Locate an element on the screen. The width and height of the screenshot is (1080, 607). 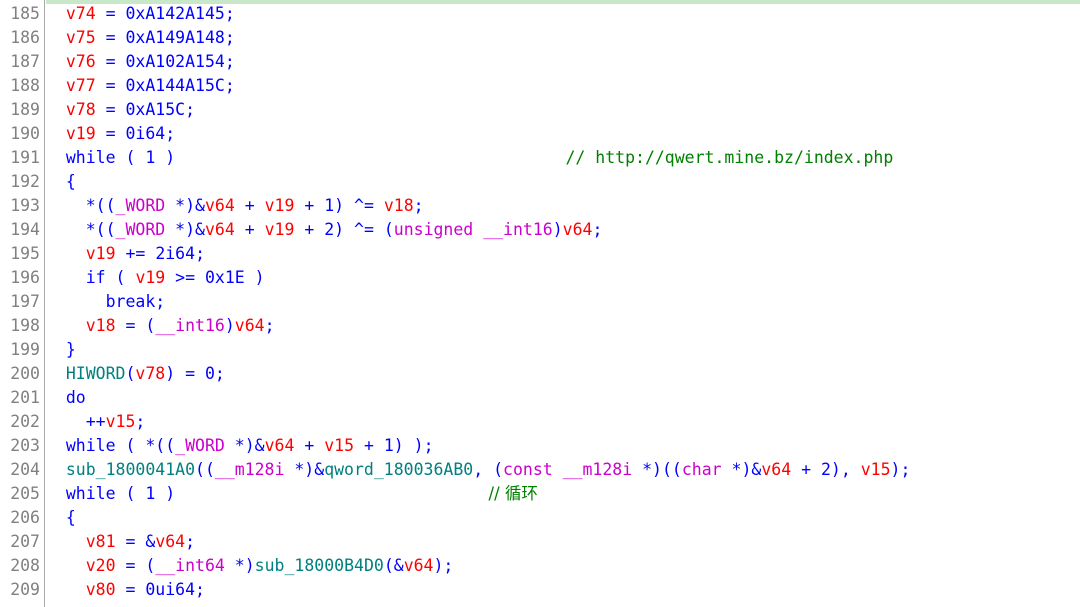
code-token-func: HIWORD is located at coordinates (95, 373).